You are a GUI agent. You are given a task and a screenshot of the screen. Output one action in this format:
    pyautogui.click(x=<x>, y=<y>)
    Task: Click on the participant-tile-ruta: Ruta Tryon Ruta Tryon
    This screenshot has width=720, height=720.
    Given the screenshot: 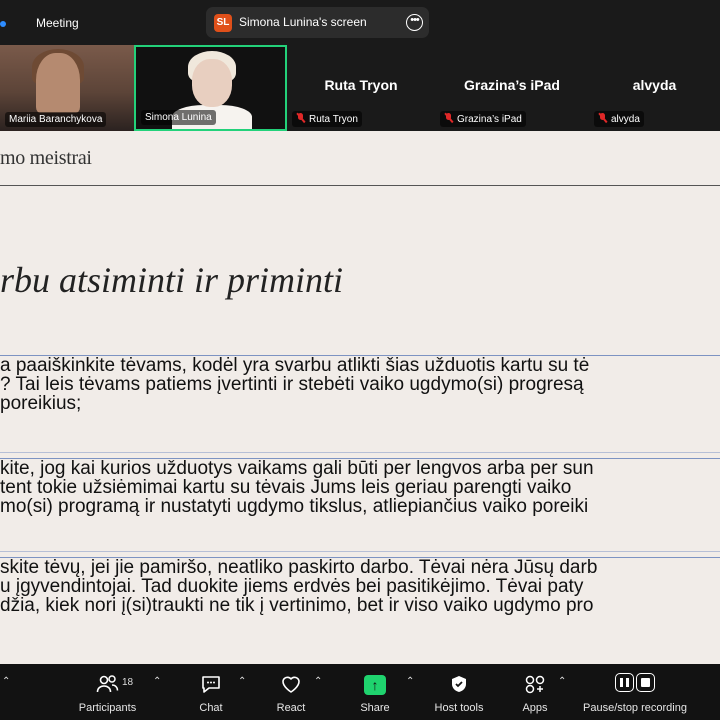 What is the action you would take?
    pyautogui.click(x=361, y=88)
    